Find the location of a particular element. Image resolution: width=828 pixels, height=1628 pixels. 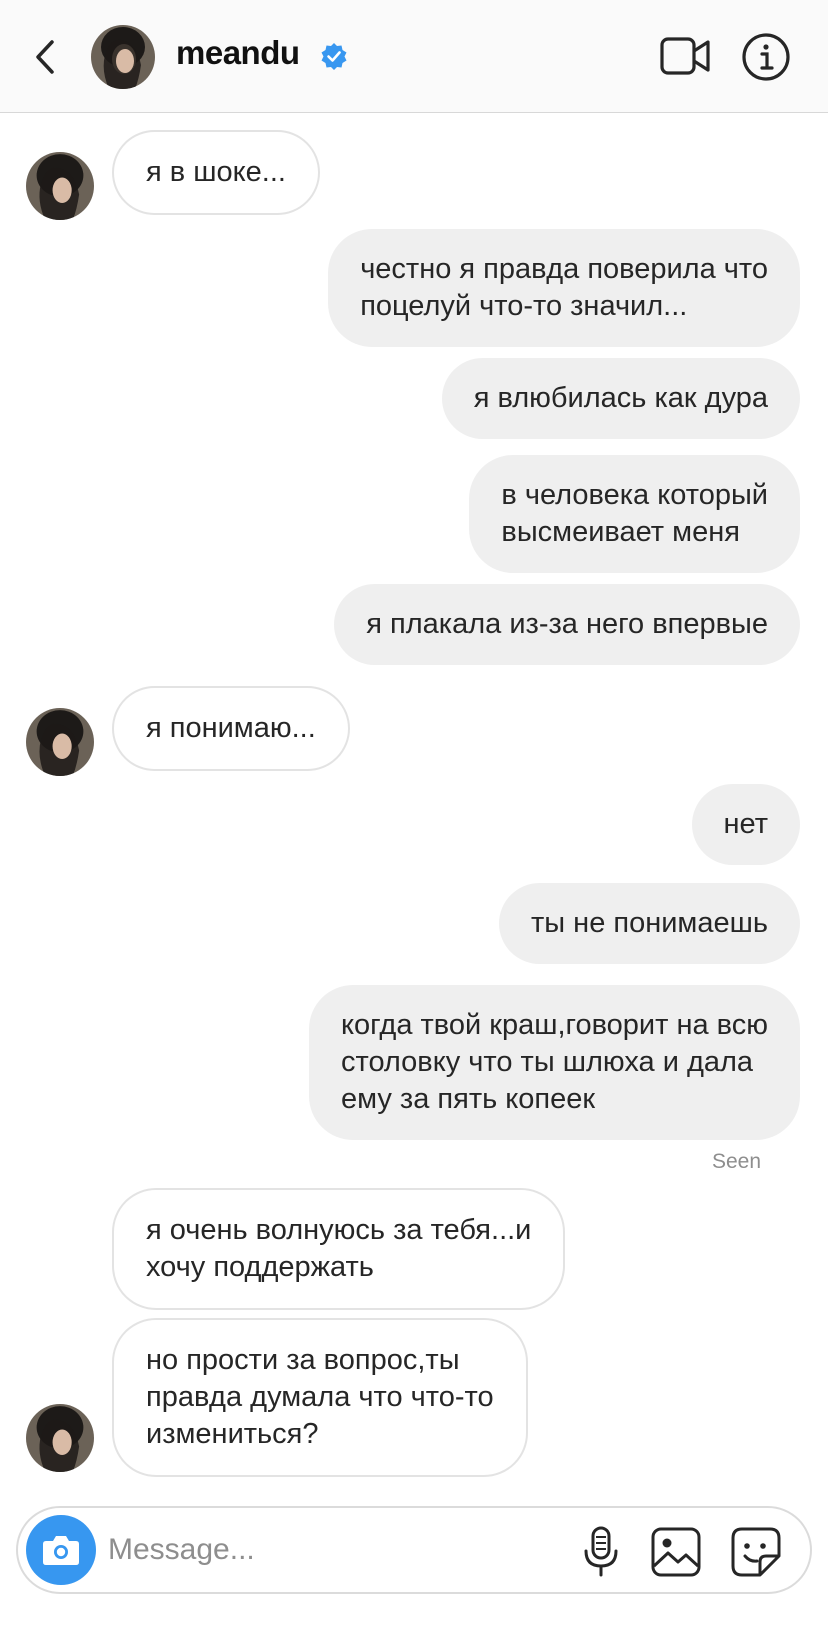

back-button is located at coordinates (48, 56).